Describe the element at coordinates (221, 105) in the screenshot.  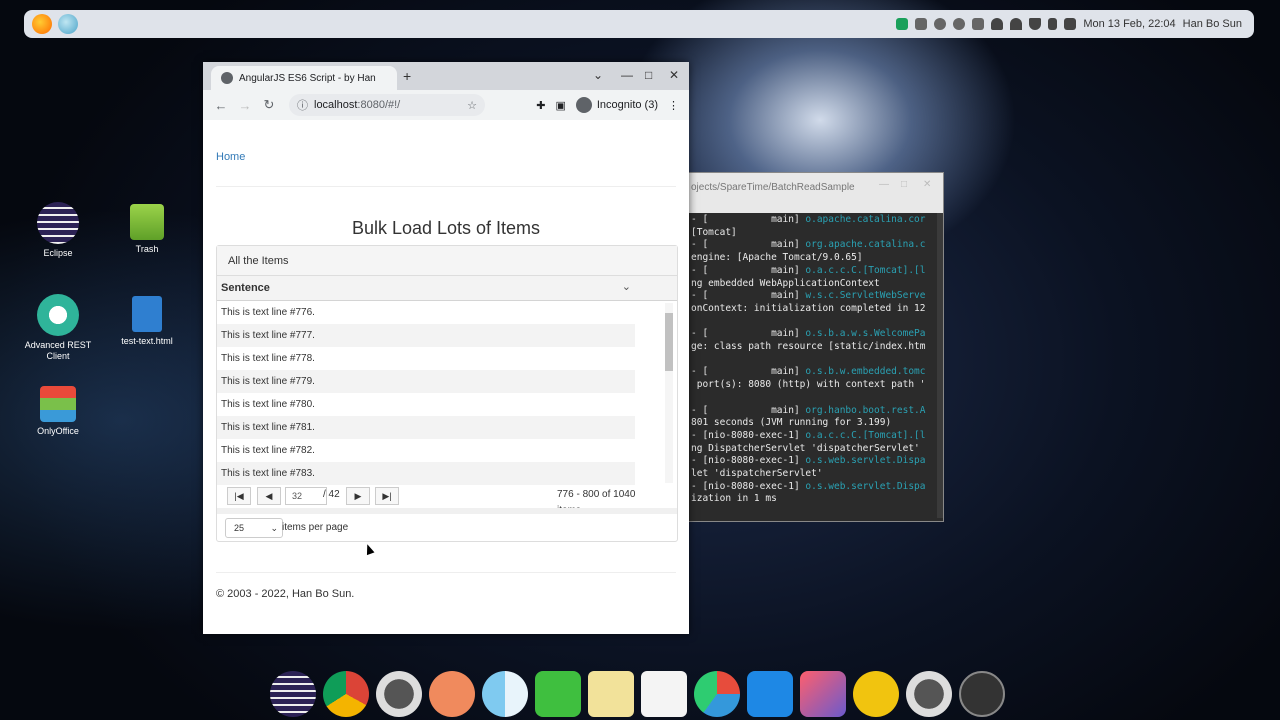
I see `back-icon: ←` at that location.